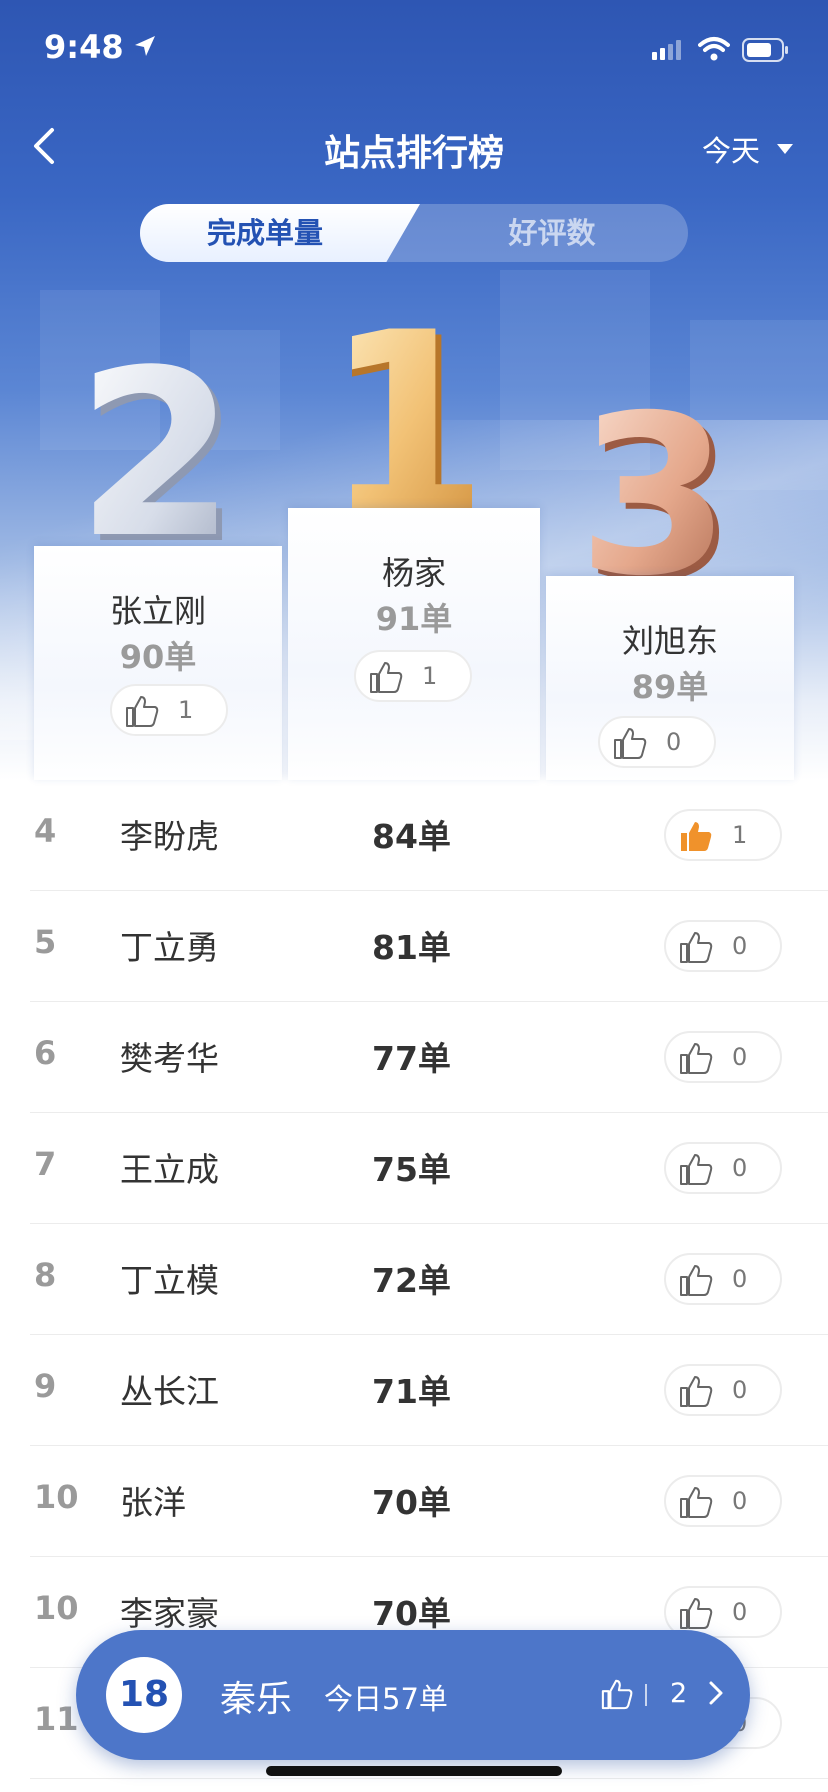 The width and height of the screenshot is (828, 1792). What do you see at coordinates (730, 151) in the screenshot?
I see `date-filter-label: 今天` at bounding box center [730, 151].